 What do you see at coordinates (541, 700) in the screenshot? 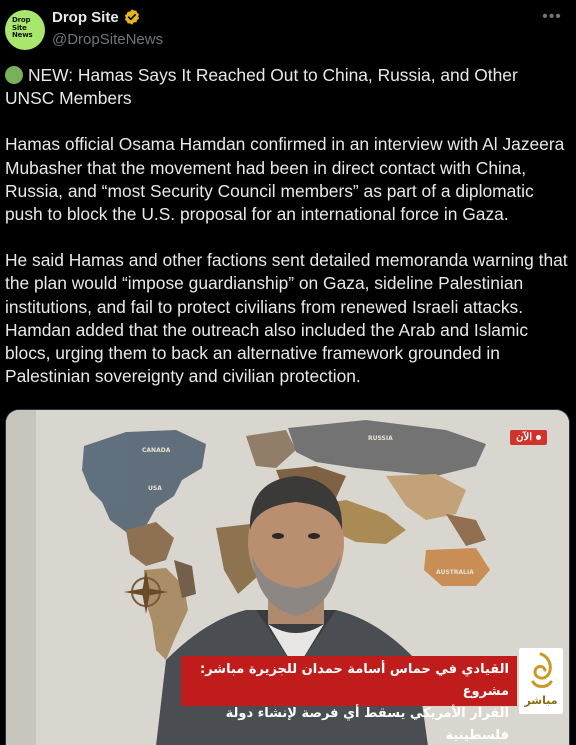
I see `channel-label: مباشر` at bounding box center [541, 700].